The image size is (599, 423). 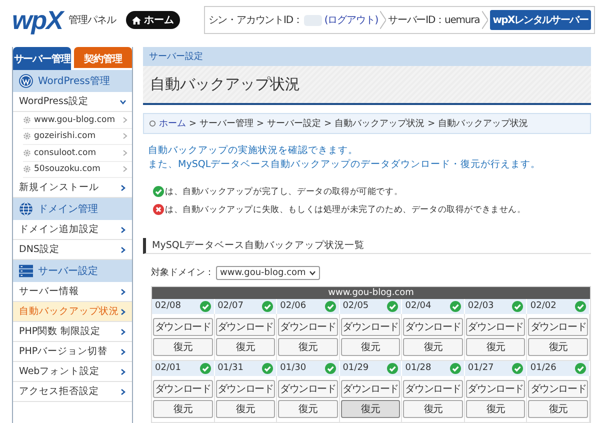 What do you see at coordinates (72, 209) in the screenshot?
I see `section-header: ドメイン管理` at bounding box center [72, 209].